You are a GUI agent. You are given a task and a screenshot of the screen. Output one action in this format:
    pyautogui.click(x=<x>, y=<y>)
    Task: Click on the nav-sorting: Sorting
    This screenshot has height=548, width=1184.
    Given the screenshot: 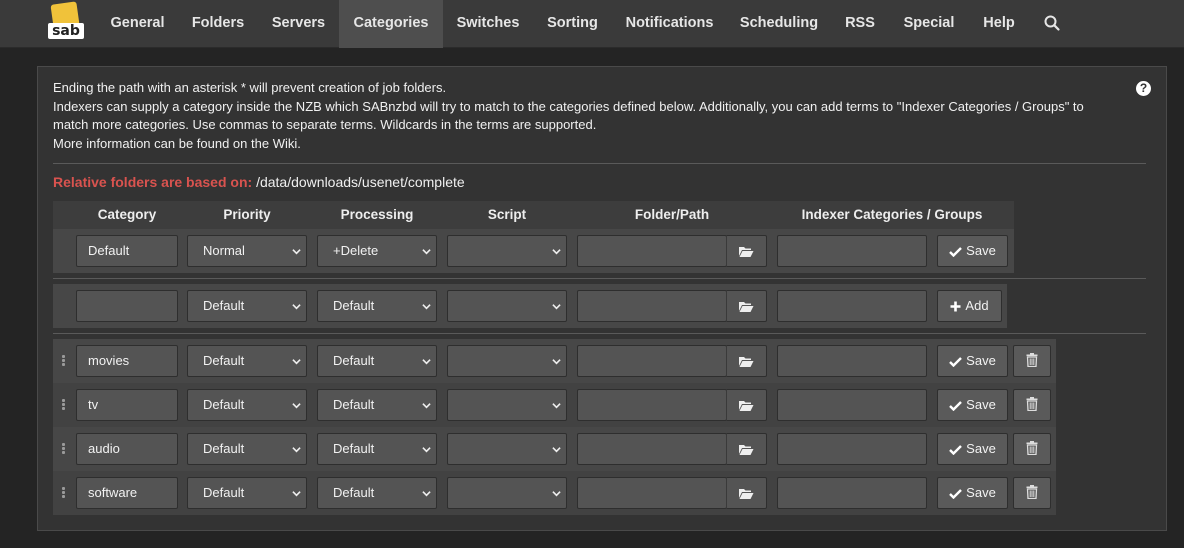 What is the action you would take?
    pyautogui.click(x=572, y=24)
    